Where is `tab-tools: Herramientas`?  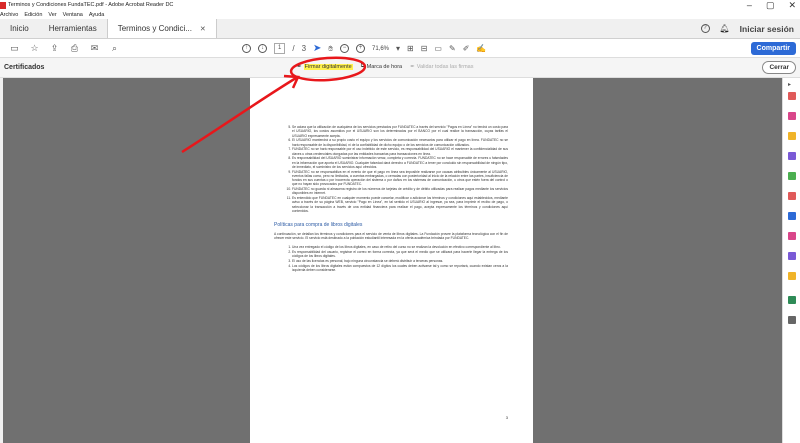
tab-tools: Herramientas is located at coordinates (73, 28).